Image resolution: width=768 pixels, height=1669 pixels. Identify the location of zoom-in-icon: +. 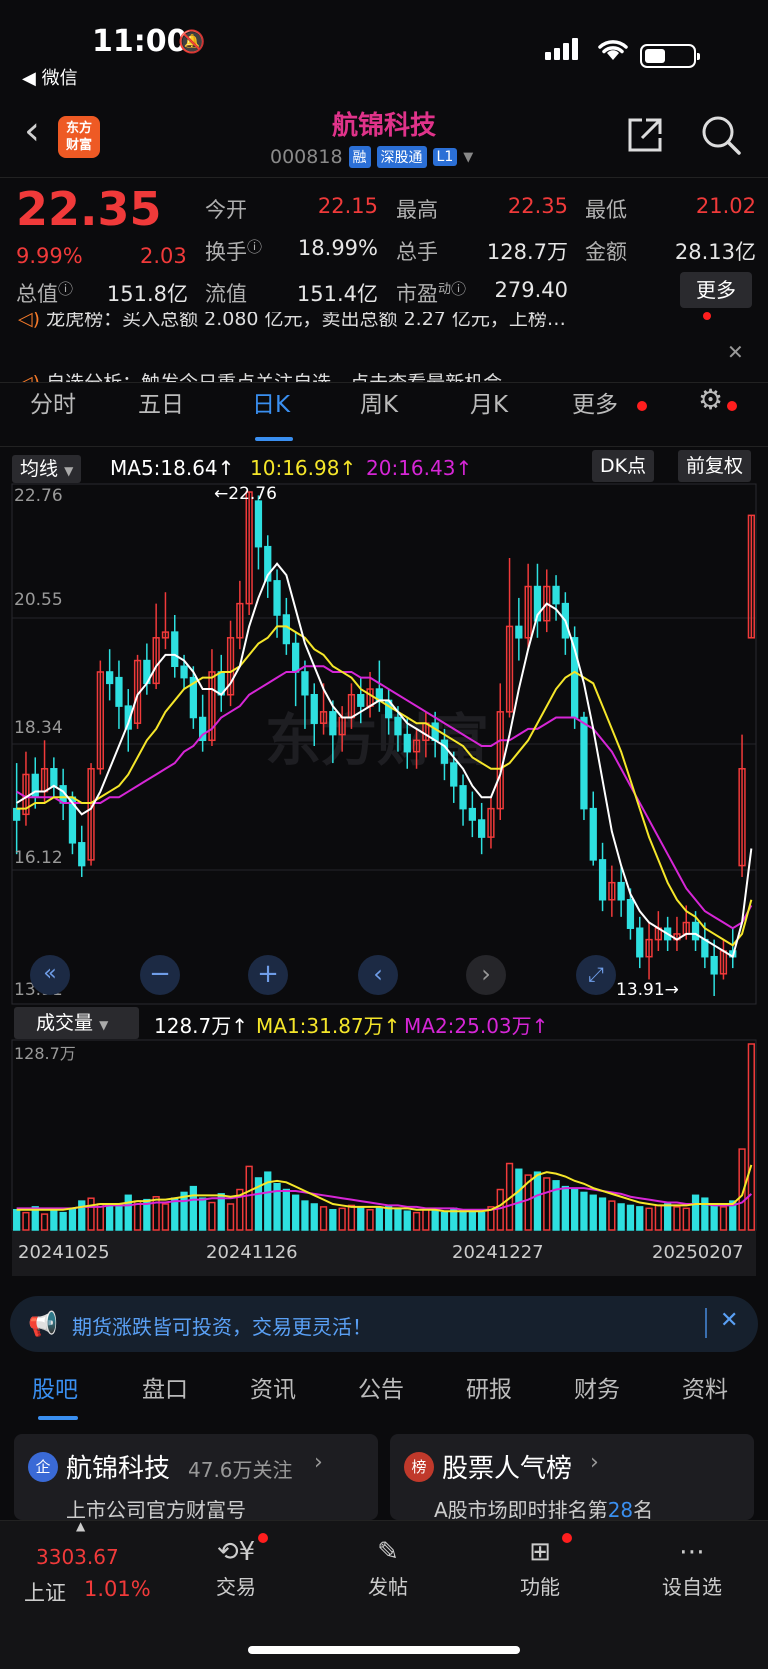
(268, 975).